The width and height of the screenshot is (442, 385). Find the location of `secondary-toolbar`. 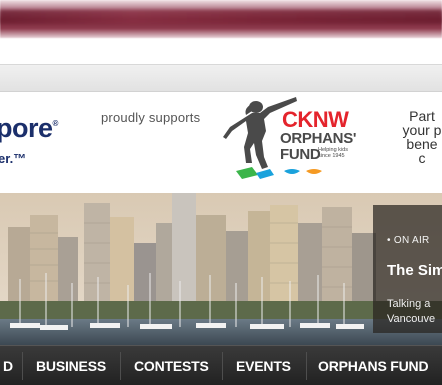

secondary-toolbar is located at coordinates (221, 78).